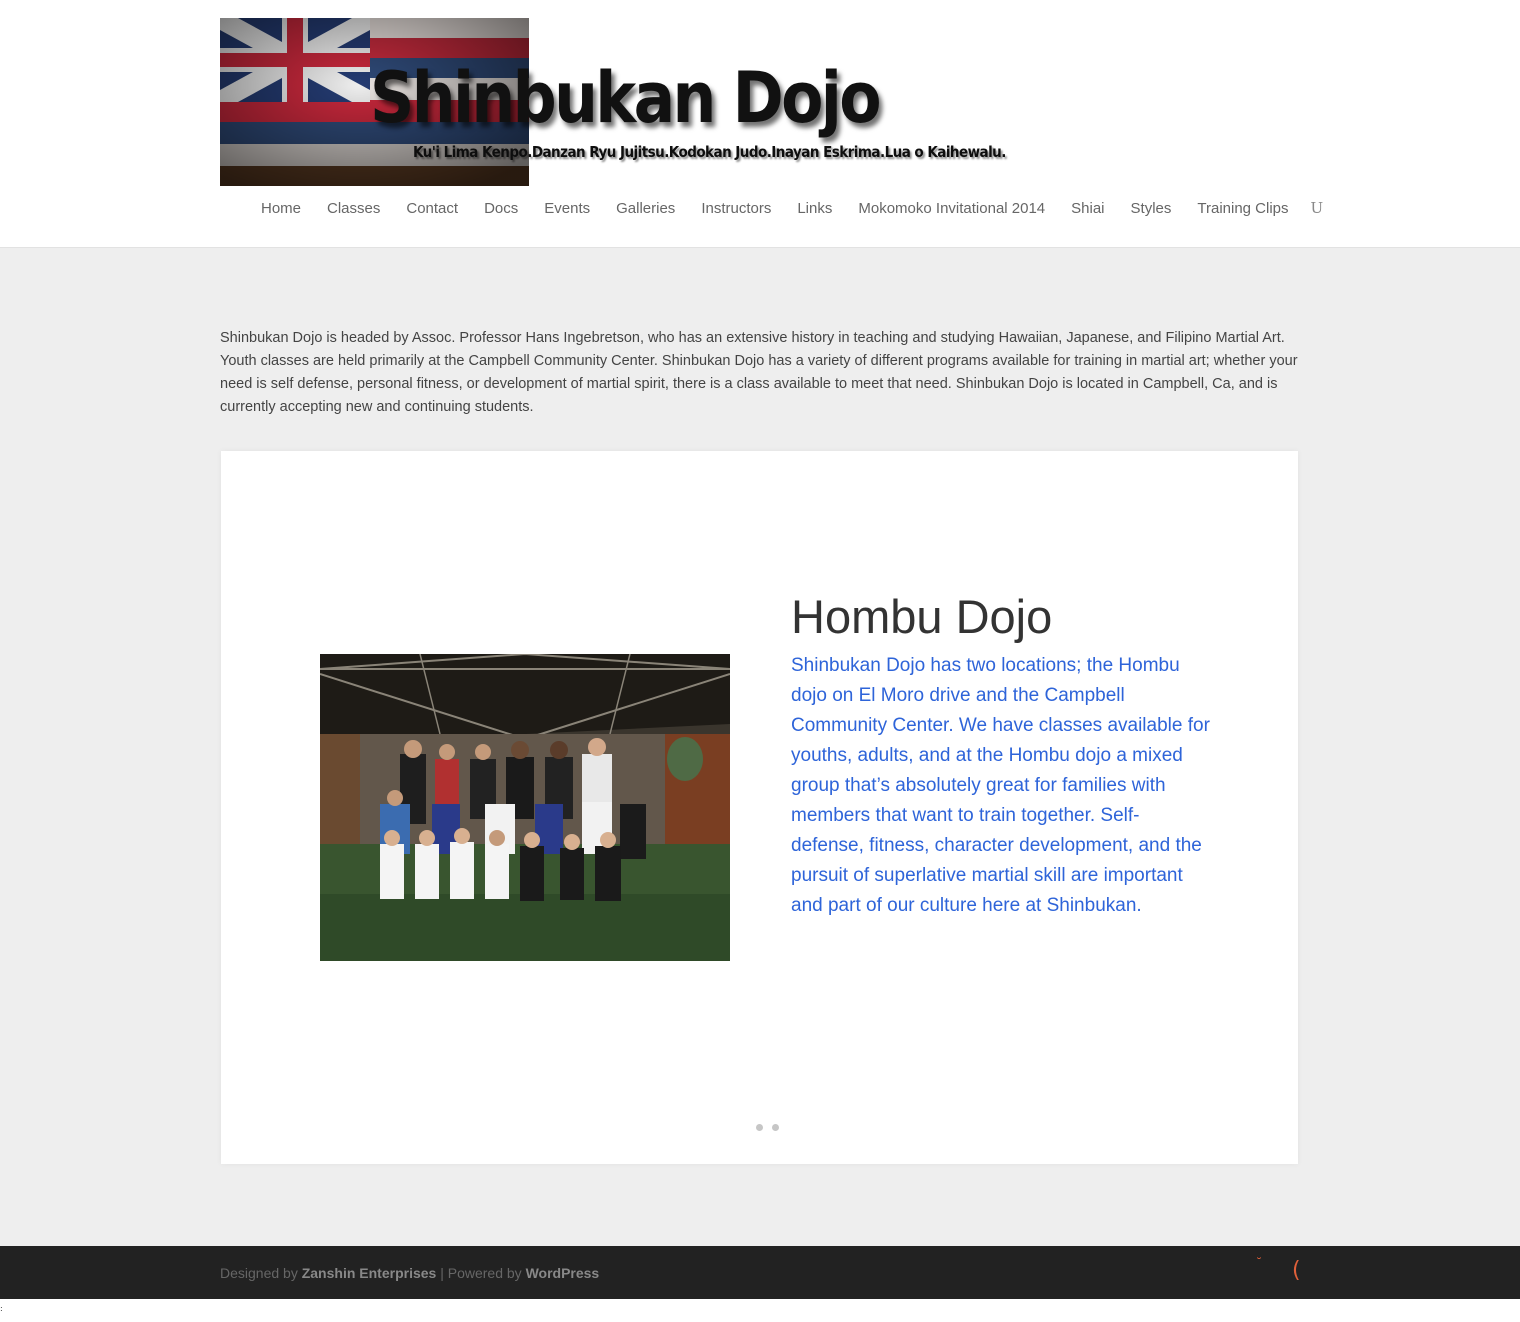  What do you see at coordinates (922, 616) in the screenshot?
I see `slide-title: Hombu Dojo` at bounding box center [922, 616].